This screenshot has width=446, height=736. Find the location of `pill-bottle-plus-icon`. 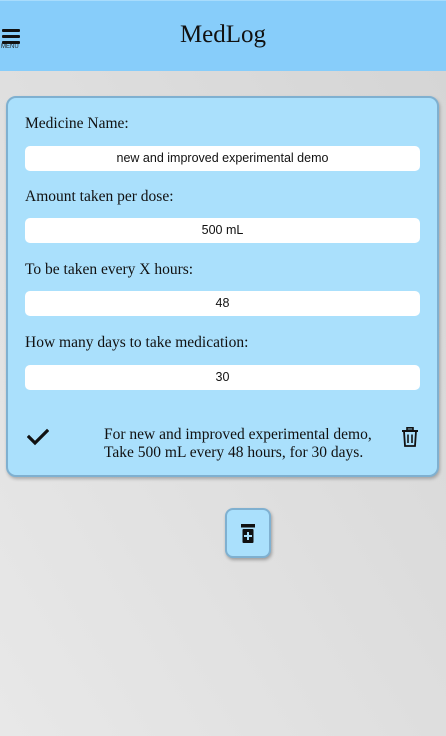

pill-bottle-plus-icon is located at coordinates (248, 533).